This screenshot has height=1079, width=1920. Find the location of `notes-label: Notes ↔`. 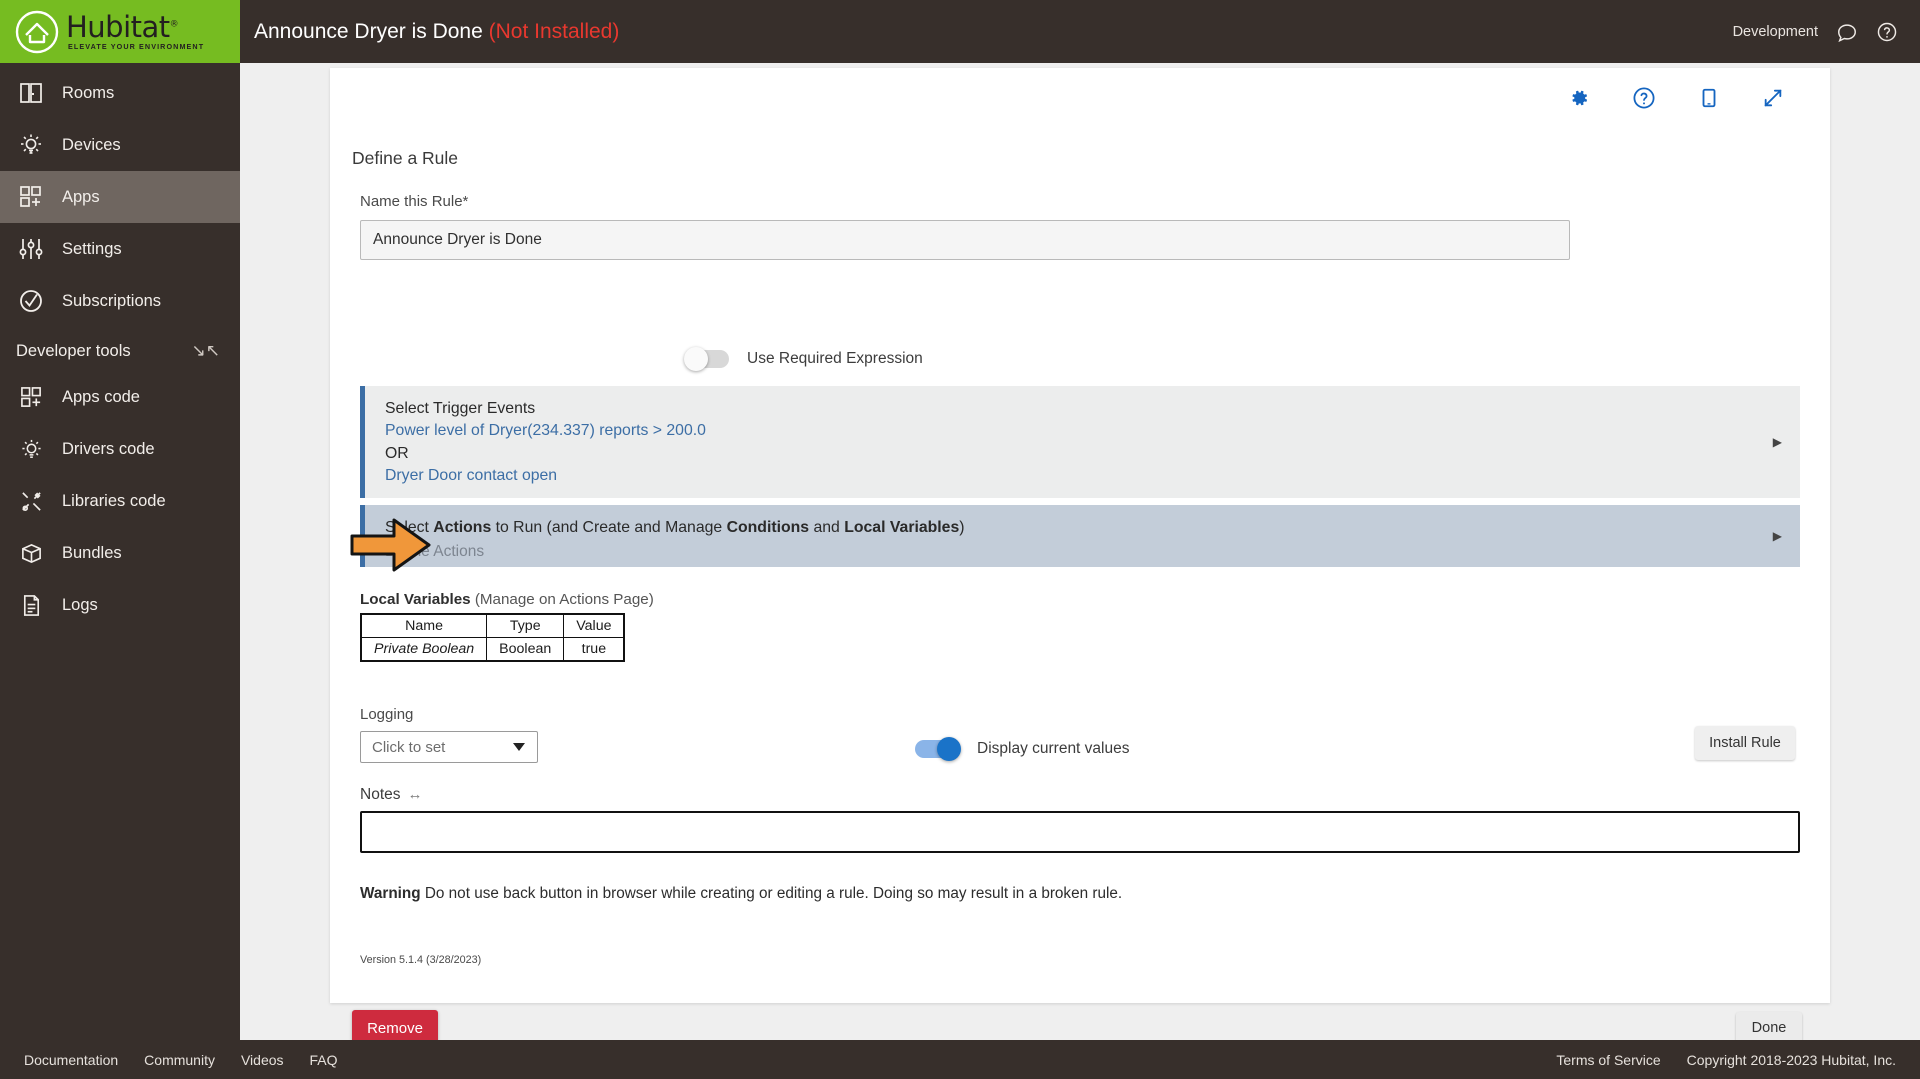

notes-label: Notes ↔ is located at coordinates (1080, 795).